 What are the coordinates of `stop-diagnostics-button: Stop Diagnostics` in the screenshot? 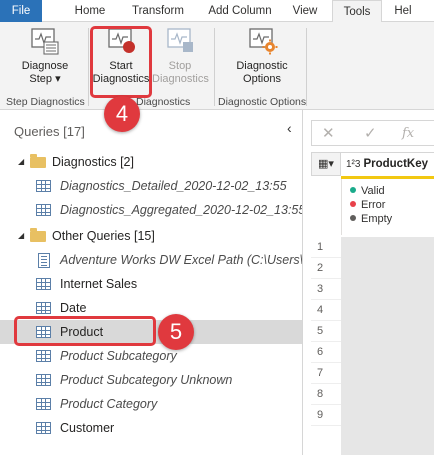 It's located at (180, 56).